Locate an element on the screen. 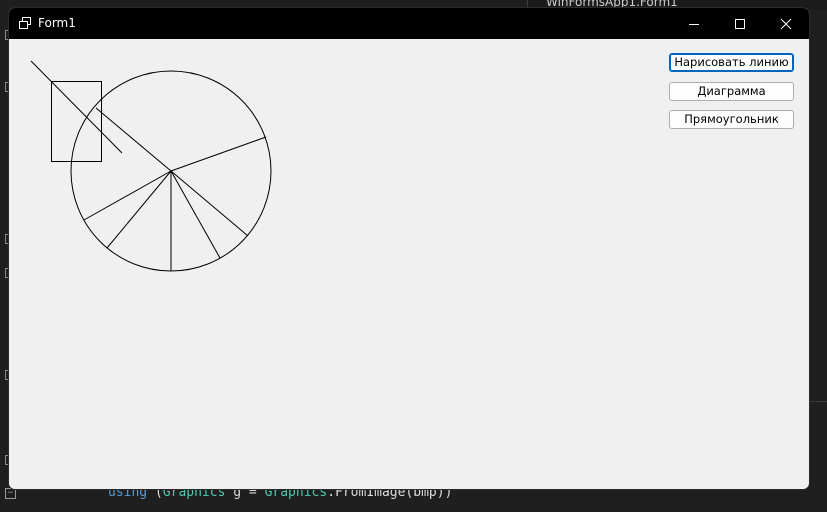 The image size is (827, 512). close-button is located at coordinates (786, 23).